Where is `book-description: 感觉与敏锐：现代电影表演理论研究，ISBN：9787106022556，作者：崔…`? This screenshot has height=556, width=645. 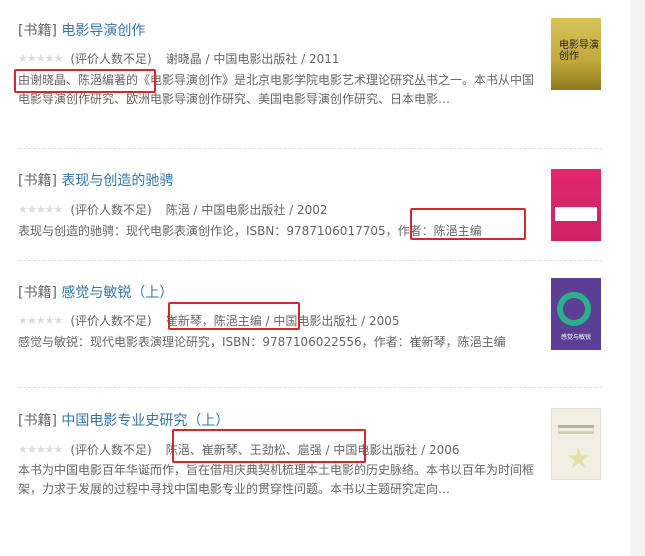
book-description: 感觉与敏锐：现代电影表演理论研究，ISBN：9787106022556，作者：崔… is located at coordinates (262, 342).